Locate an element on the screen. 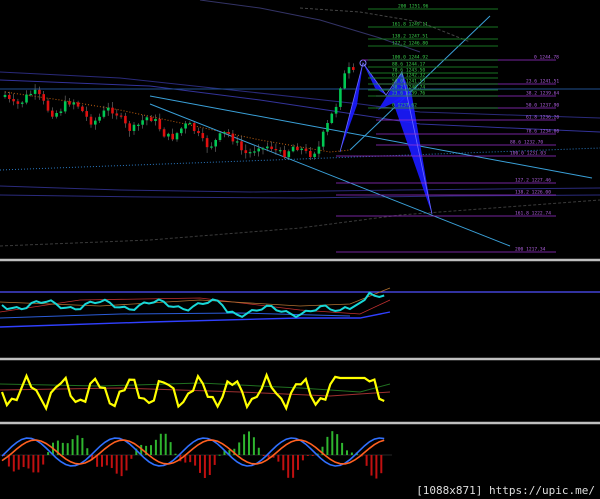  fib-extension-label: 200 1251.96 is located at coordinates (413, 7).